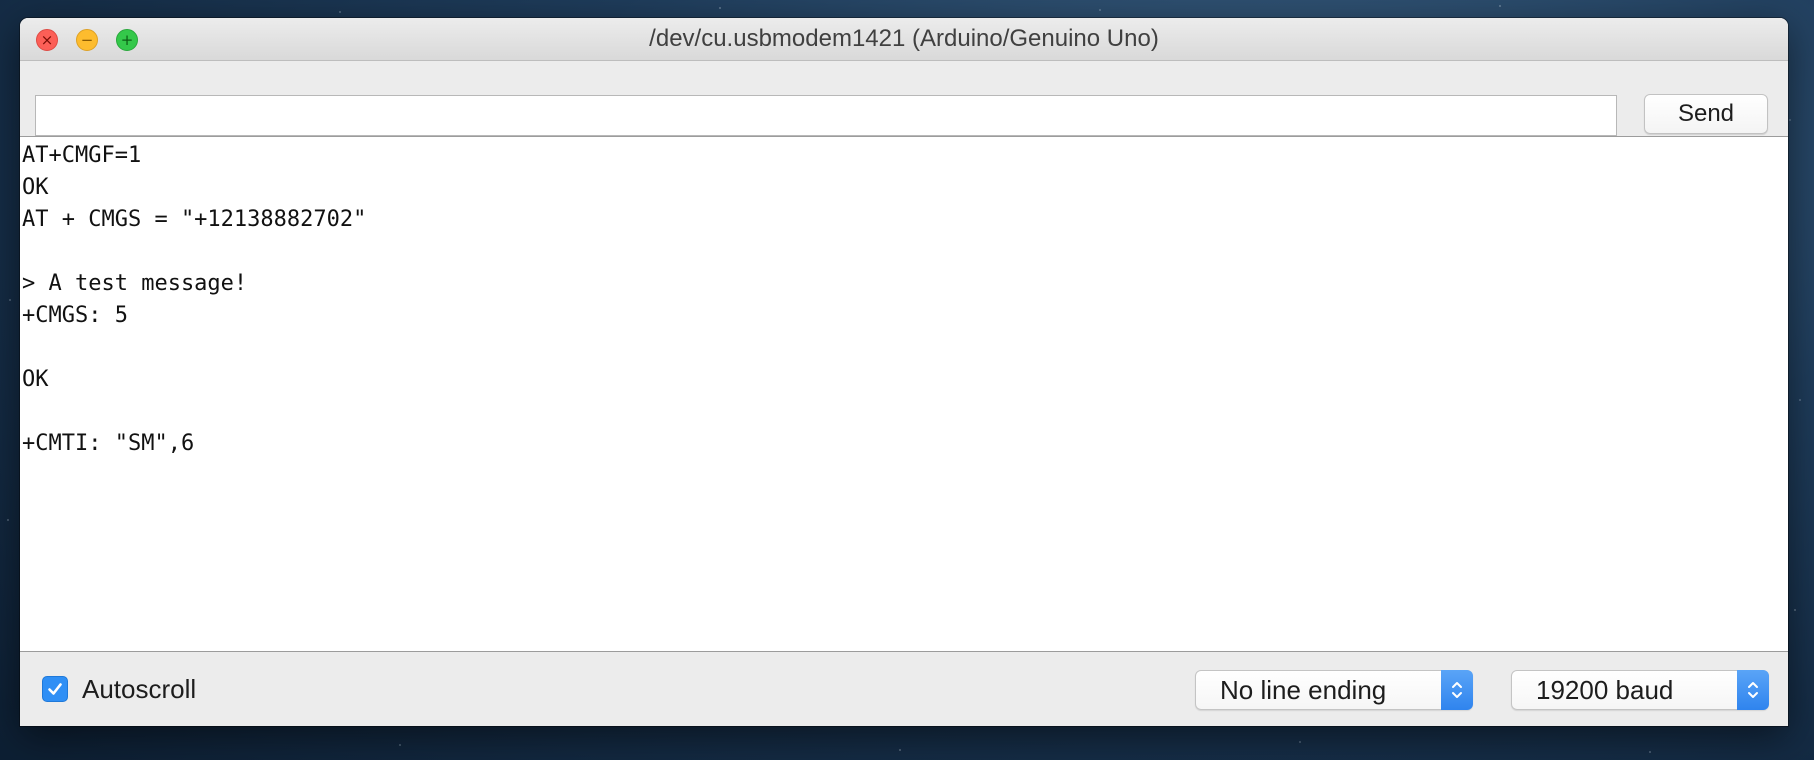 The image size is (1814, 760). Describe the element at coordinates (139, 689) in the screenshot. I see `autoscroll-label: Autoscroll` at that location.